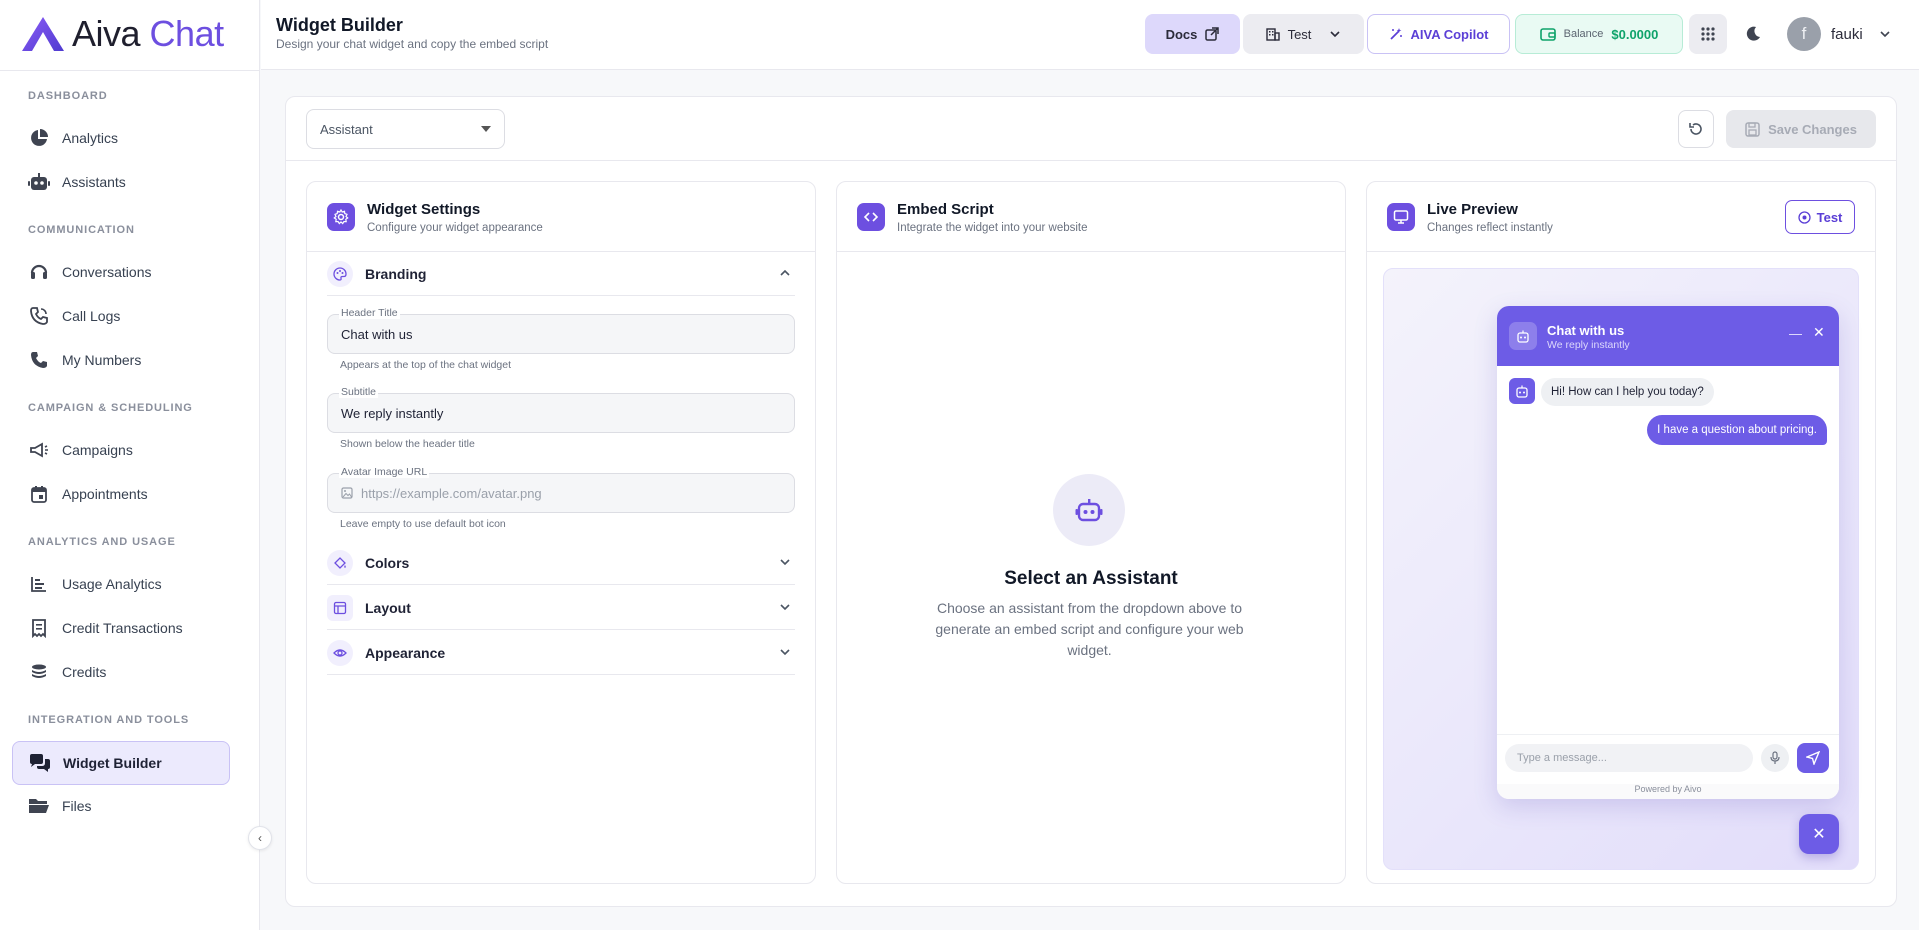  Describe the element at coordinates (39, 672) in the screenshot. I see `coins-icon` at that location.